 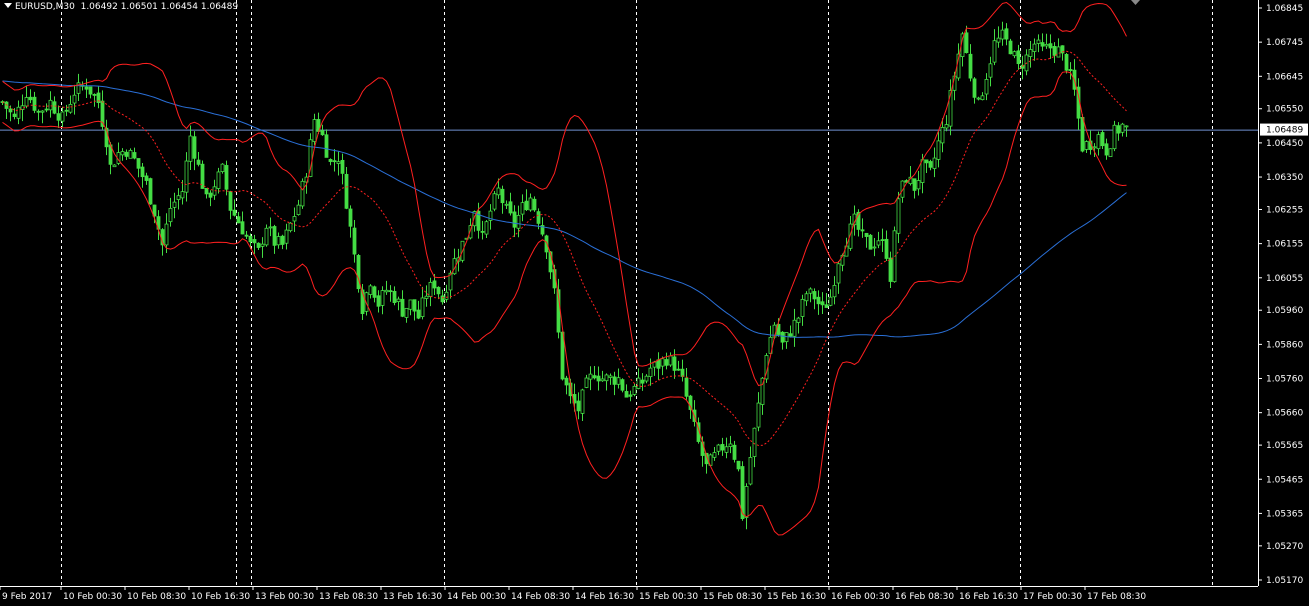 I want to click on current-price-label: 1.06489, so click(x=1284, y=129).